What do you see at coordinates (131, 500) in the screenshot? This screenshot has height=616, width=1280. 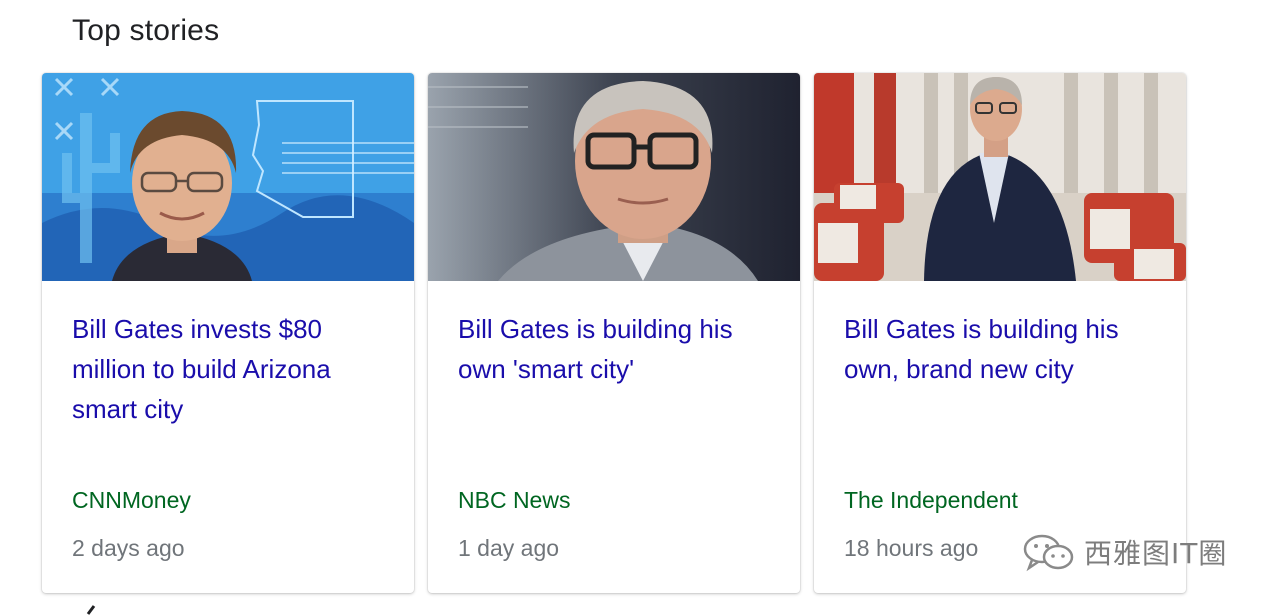 I see `story-source: CNNMoney` at bounding box center [131, 500].